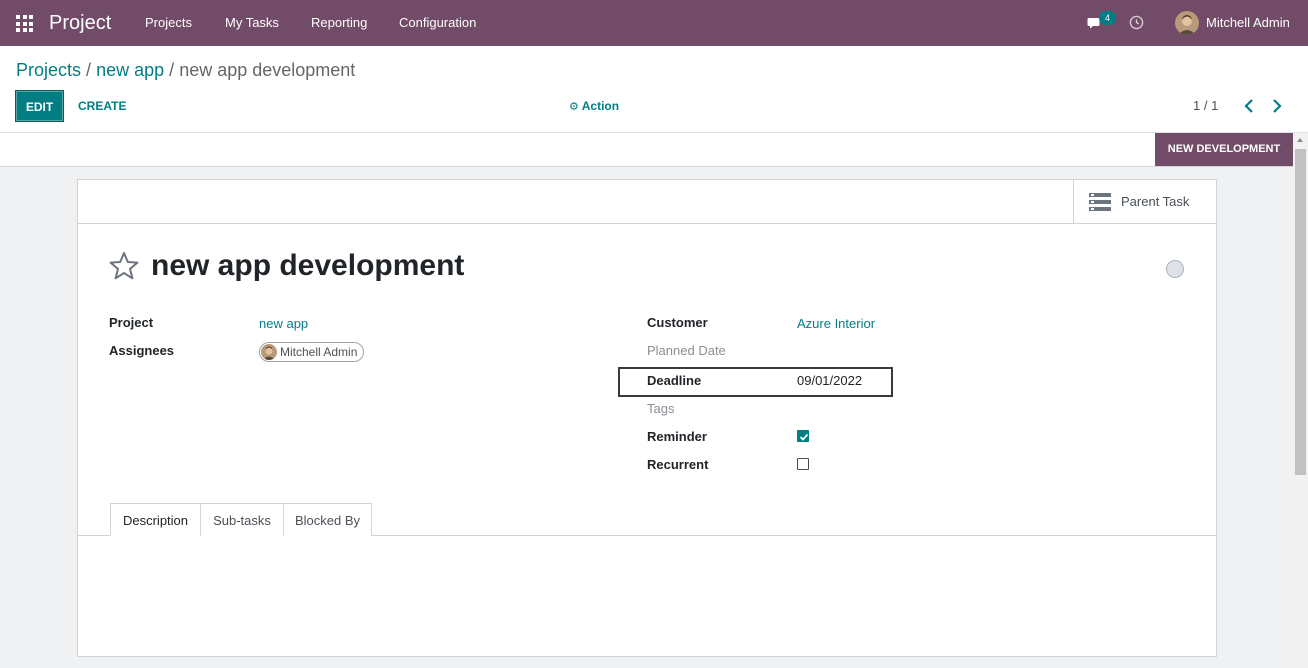  What do you see at coordinates (130, 70) in the screenshot?
I see `breadcrumb-project: new app` at bounding box center [130, 70].